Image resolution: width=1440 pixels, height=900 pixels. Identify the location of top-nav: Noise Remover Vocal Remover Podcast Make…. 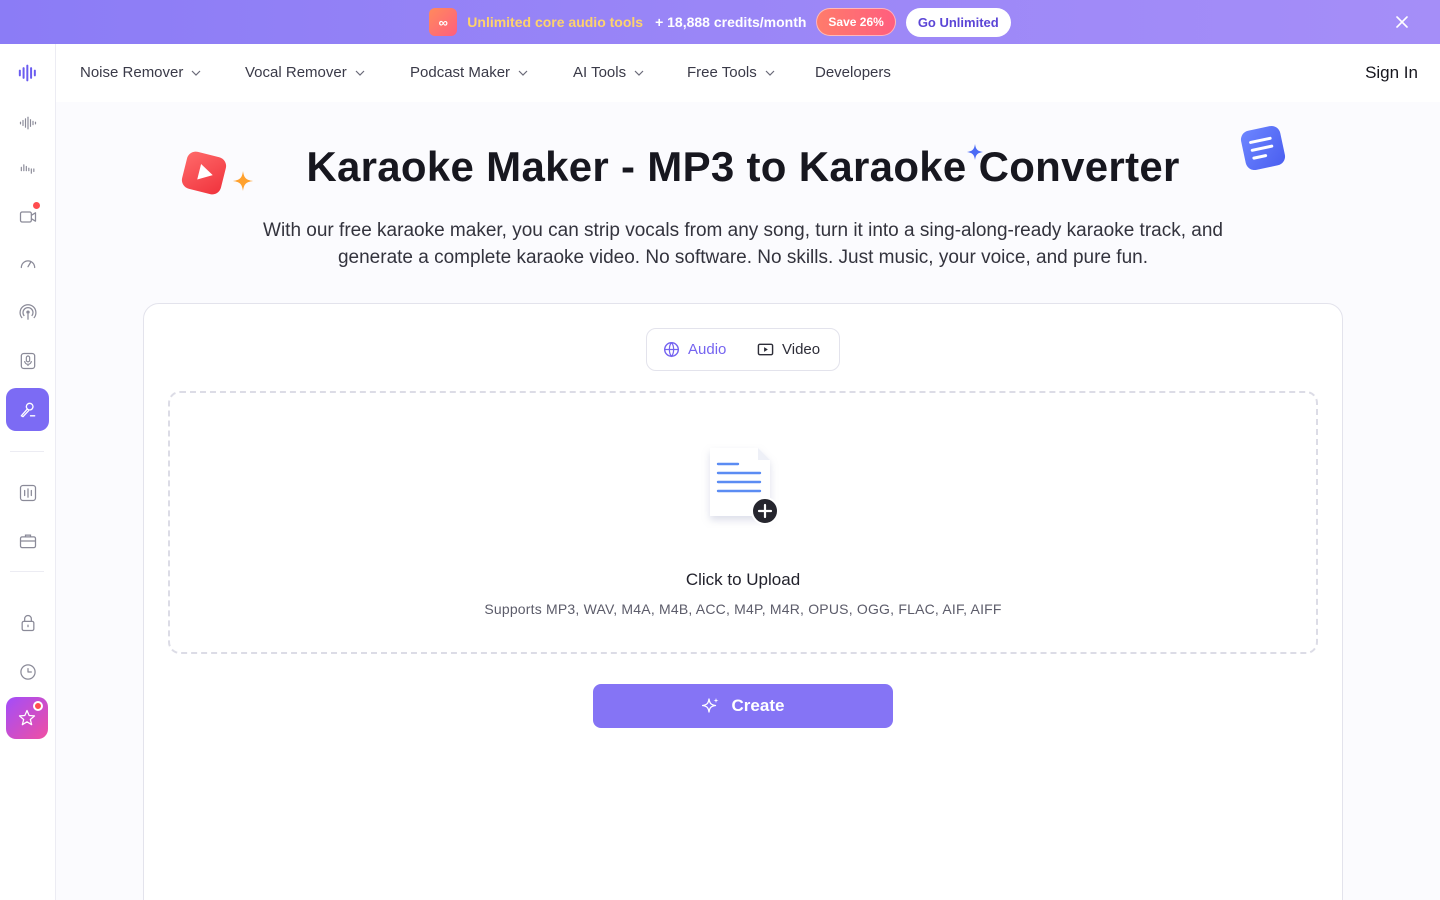
(748, 73).